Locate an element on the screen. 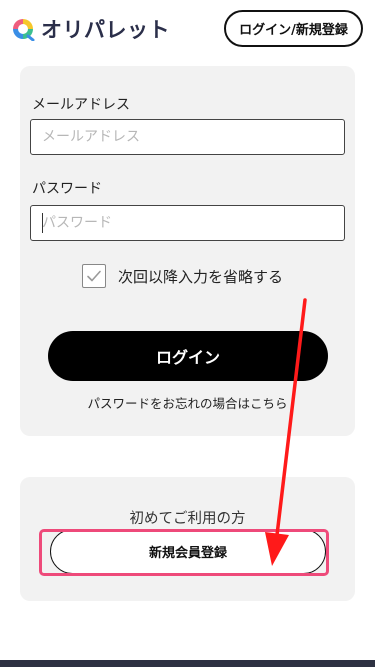  site-header: オリパレット ログイン/新規登録 is located at coordinates (187, 29).